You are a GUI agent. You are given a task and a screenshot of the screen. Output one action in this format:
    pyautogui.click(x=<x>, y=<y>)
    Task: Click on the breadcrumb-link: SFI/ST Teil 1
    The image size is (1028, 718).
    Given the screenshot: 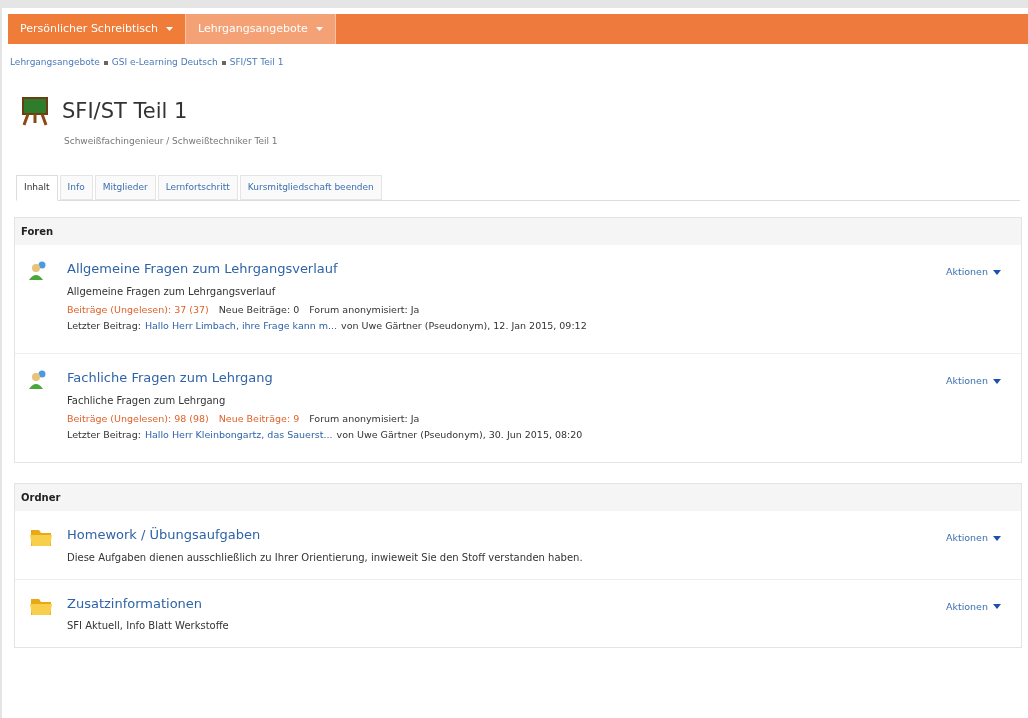 What is the action you would take?
    pyautogui.click(x=256, y=63)
    